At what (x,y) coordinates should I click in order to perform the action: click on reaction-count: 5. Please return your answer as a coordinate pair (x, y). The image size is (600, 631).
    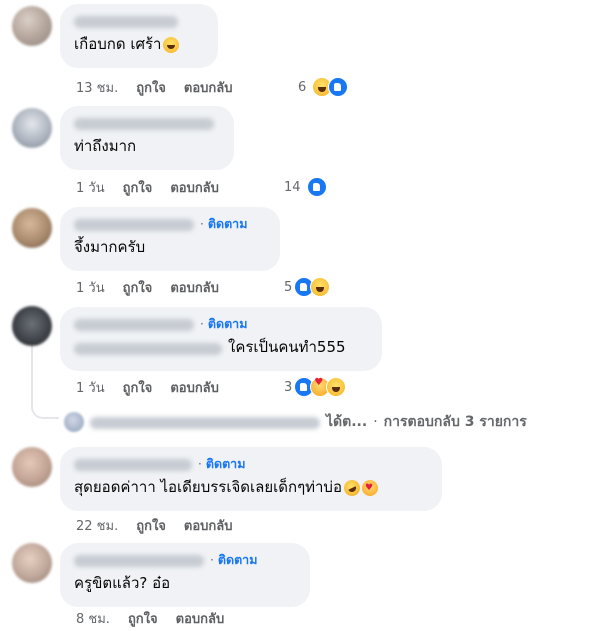
    Looking at the image, I should click on (288, 287).